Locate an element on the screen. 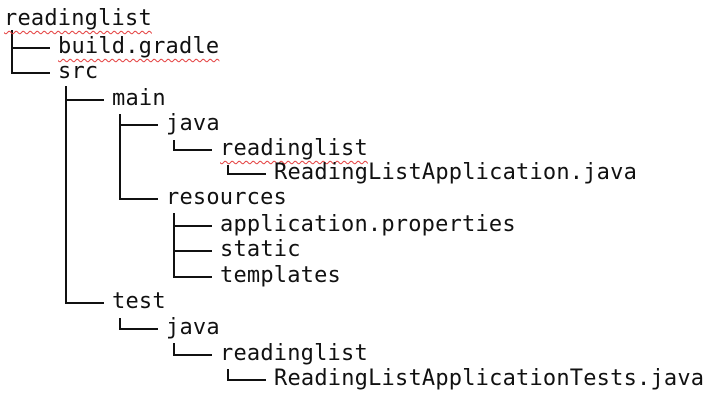 This screenshot has height=396, width=709. tree-node-resources: resources is located at coordinates (227, 197).